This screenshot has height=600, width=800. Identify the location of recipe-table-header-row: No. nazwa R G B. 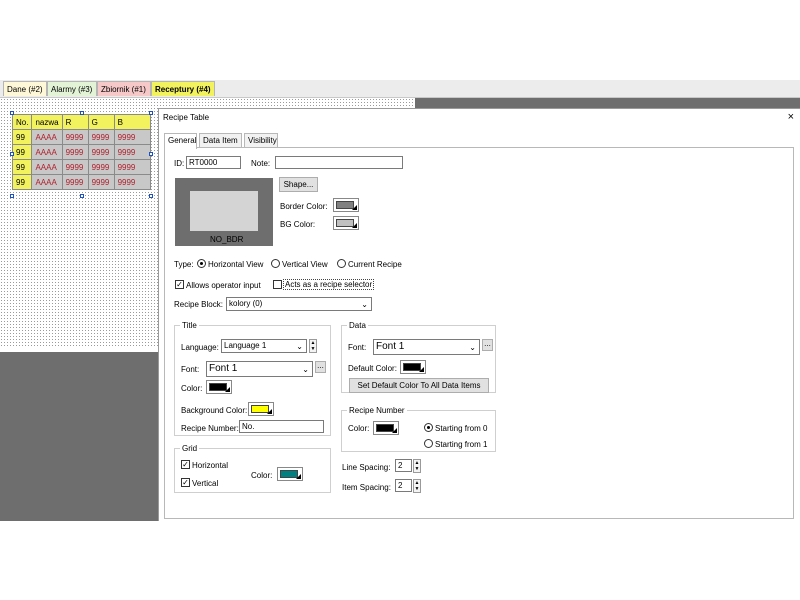
(81, 122).